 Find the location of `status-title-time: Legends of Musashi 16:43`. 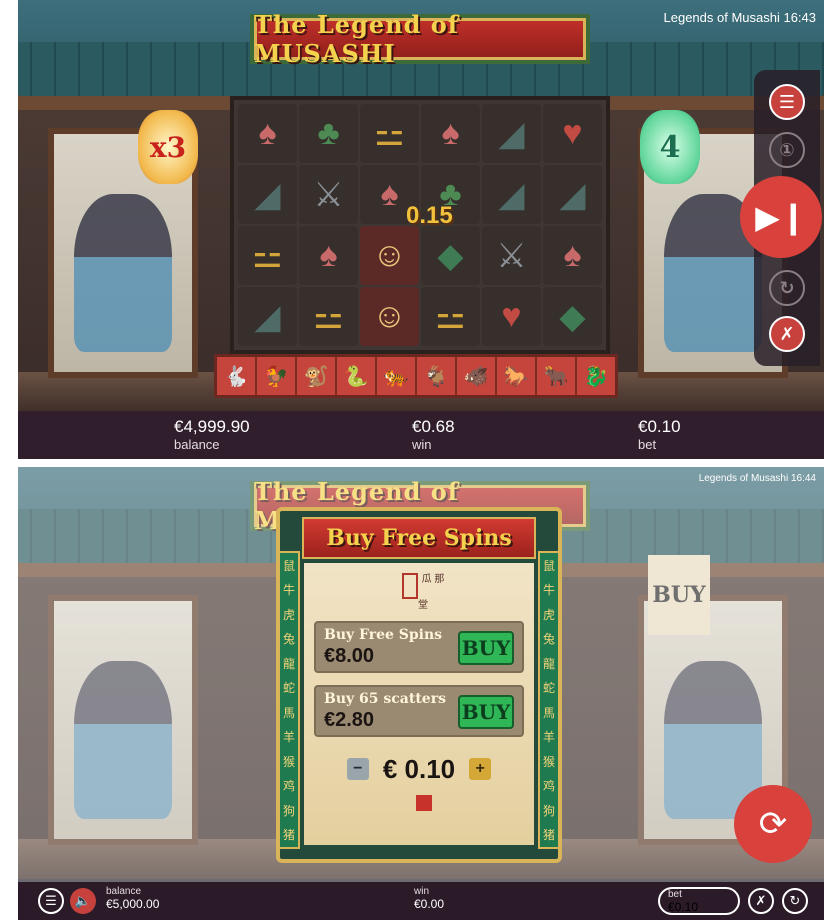

status-title-time: Legends of Musashi 16:43 is located at coordinates (740, 17).